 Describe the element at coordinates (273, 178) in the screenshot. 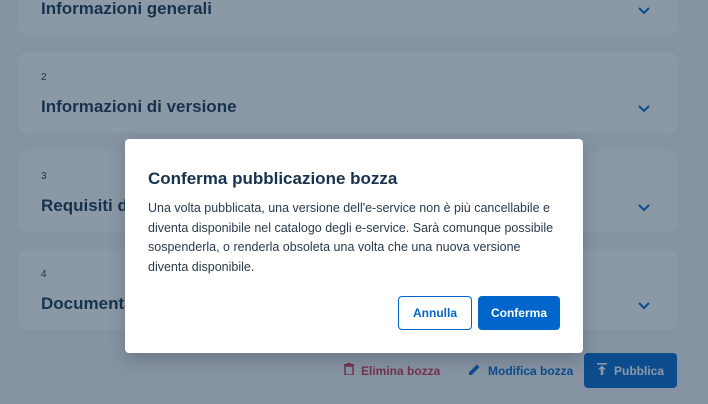

I see `dialog-title: Conferma pubblicazione bozza` at that location.